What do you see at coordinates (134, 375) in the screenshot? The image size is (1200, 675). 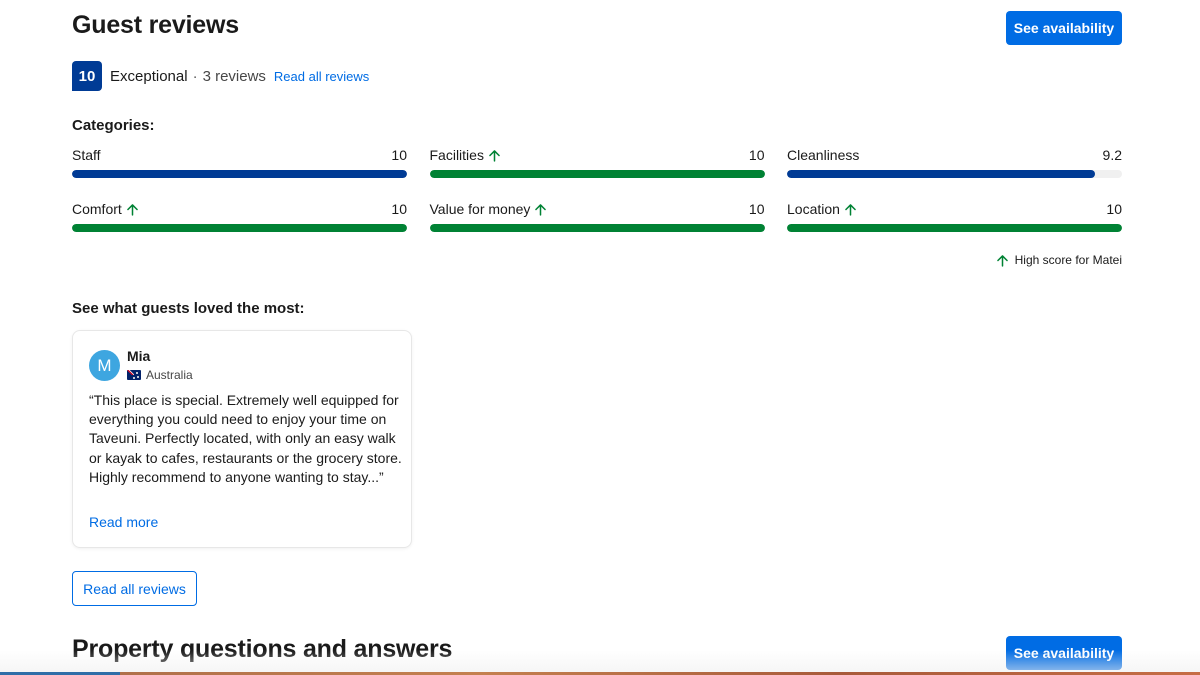 I see `australia-flag-icon` at bounding box center [134, 375].